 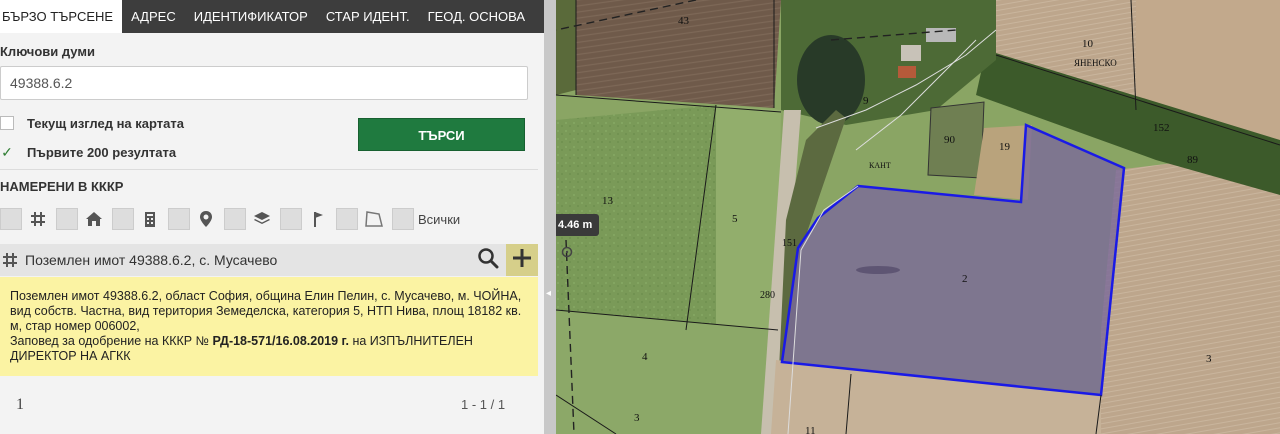 I want to click on house-icon, so click(x=94, y=219).